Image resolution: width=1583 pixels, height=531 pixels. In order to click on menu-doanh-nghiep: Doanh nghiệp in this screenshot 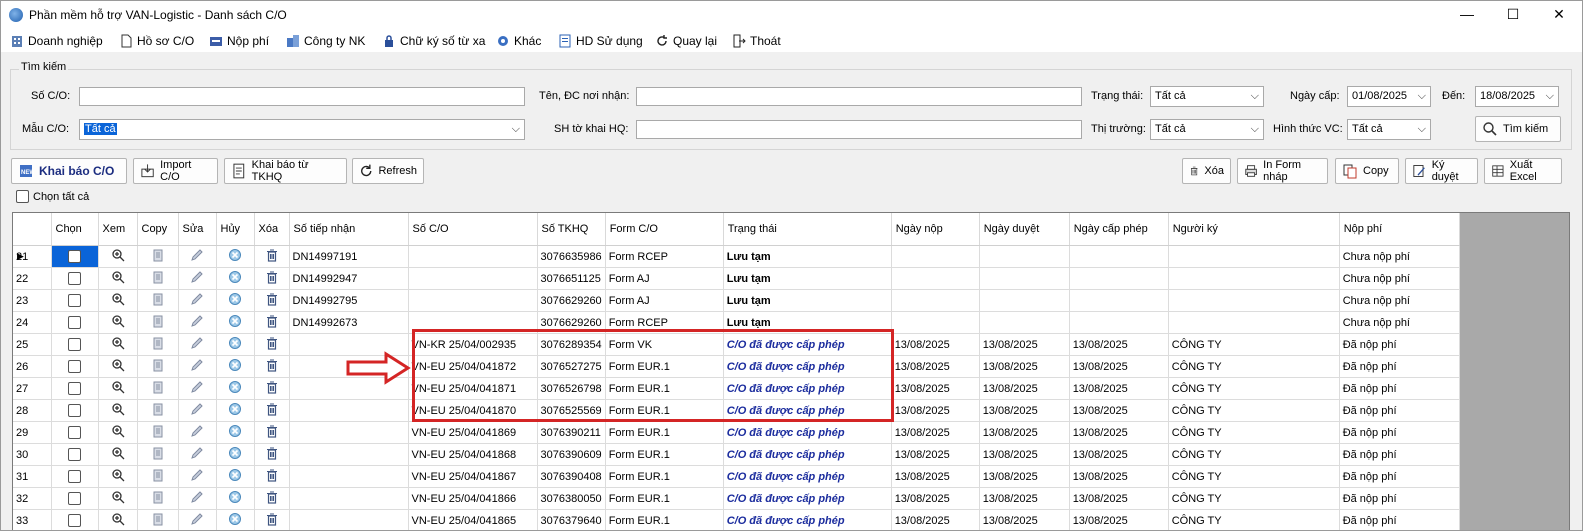, I will do `click(56, 41)`.